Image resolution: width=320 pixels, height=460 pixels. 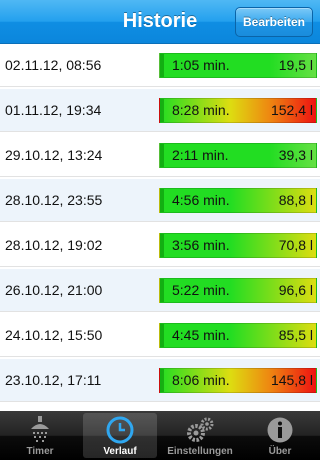 What do you see at coordinates (200, 451) in the screenshot?
I see `tab-label: Einstellungen` at bounding box center [200, 451].